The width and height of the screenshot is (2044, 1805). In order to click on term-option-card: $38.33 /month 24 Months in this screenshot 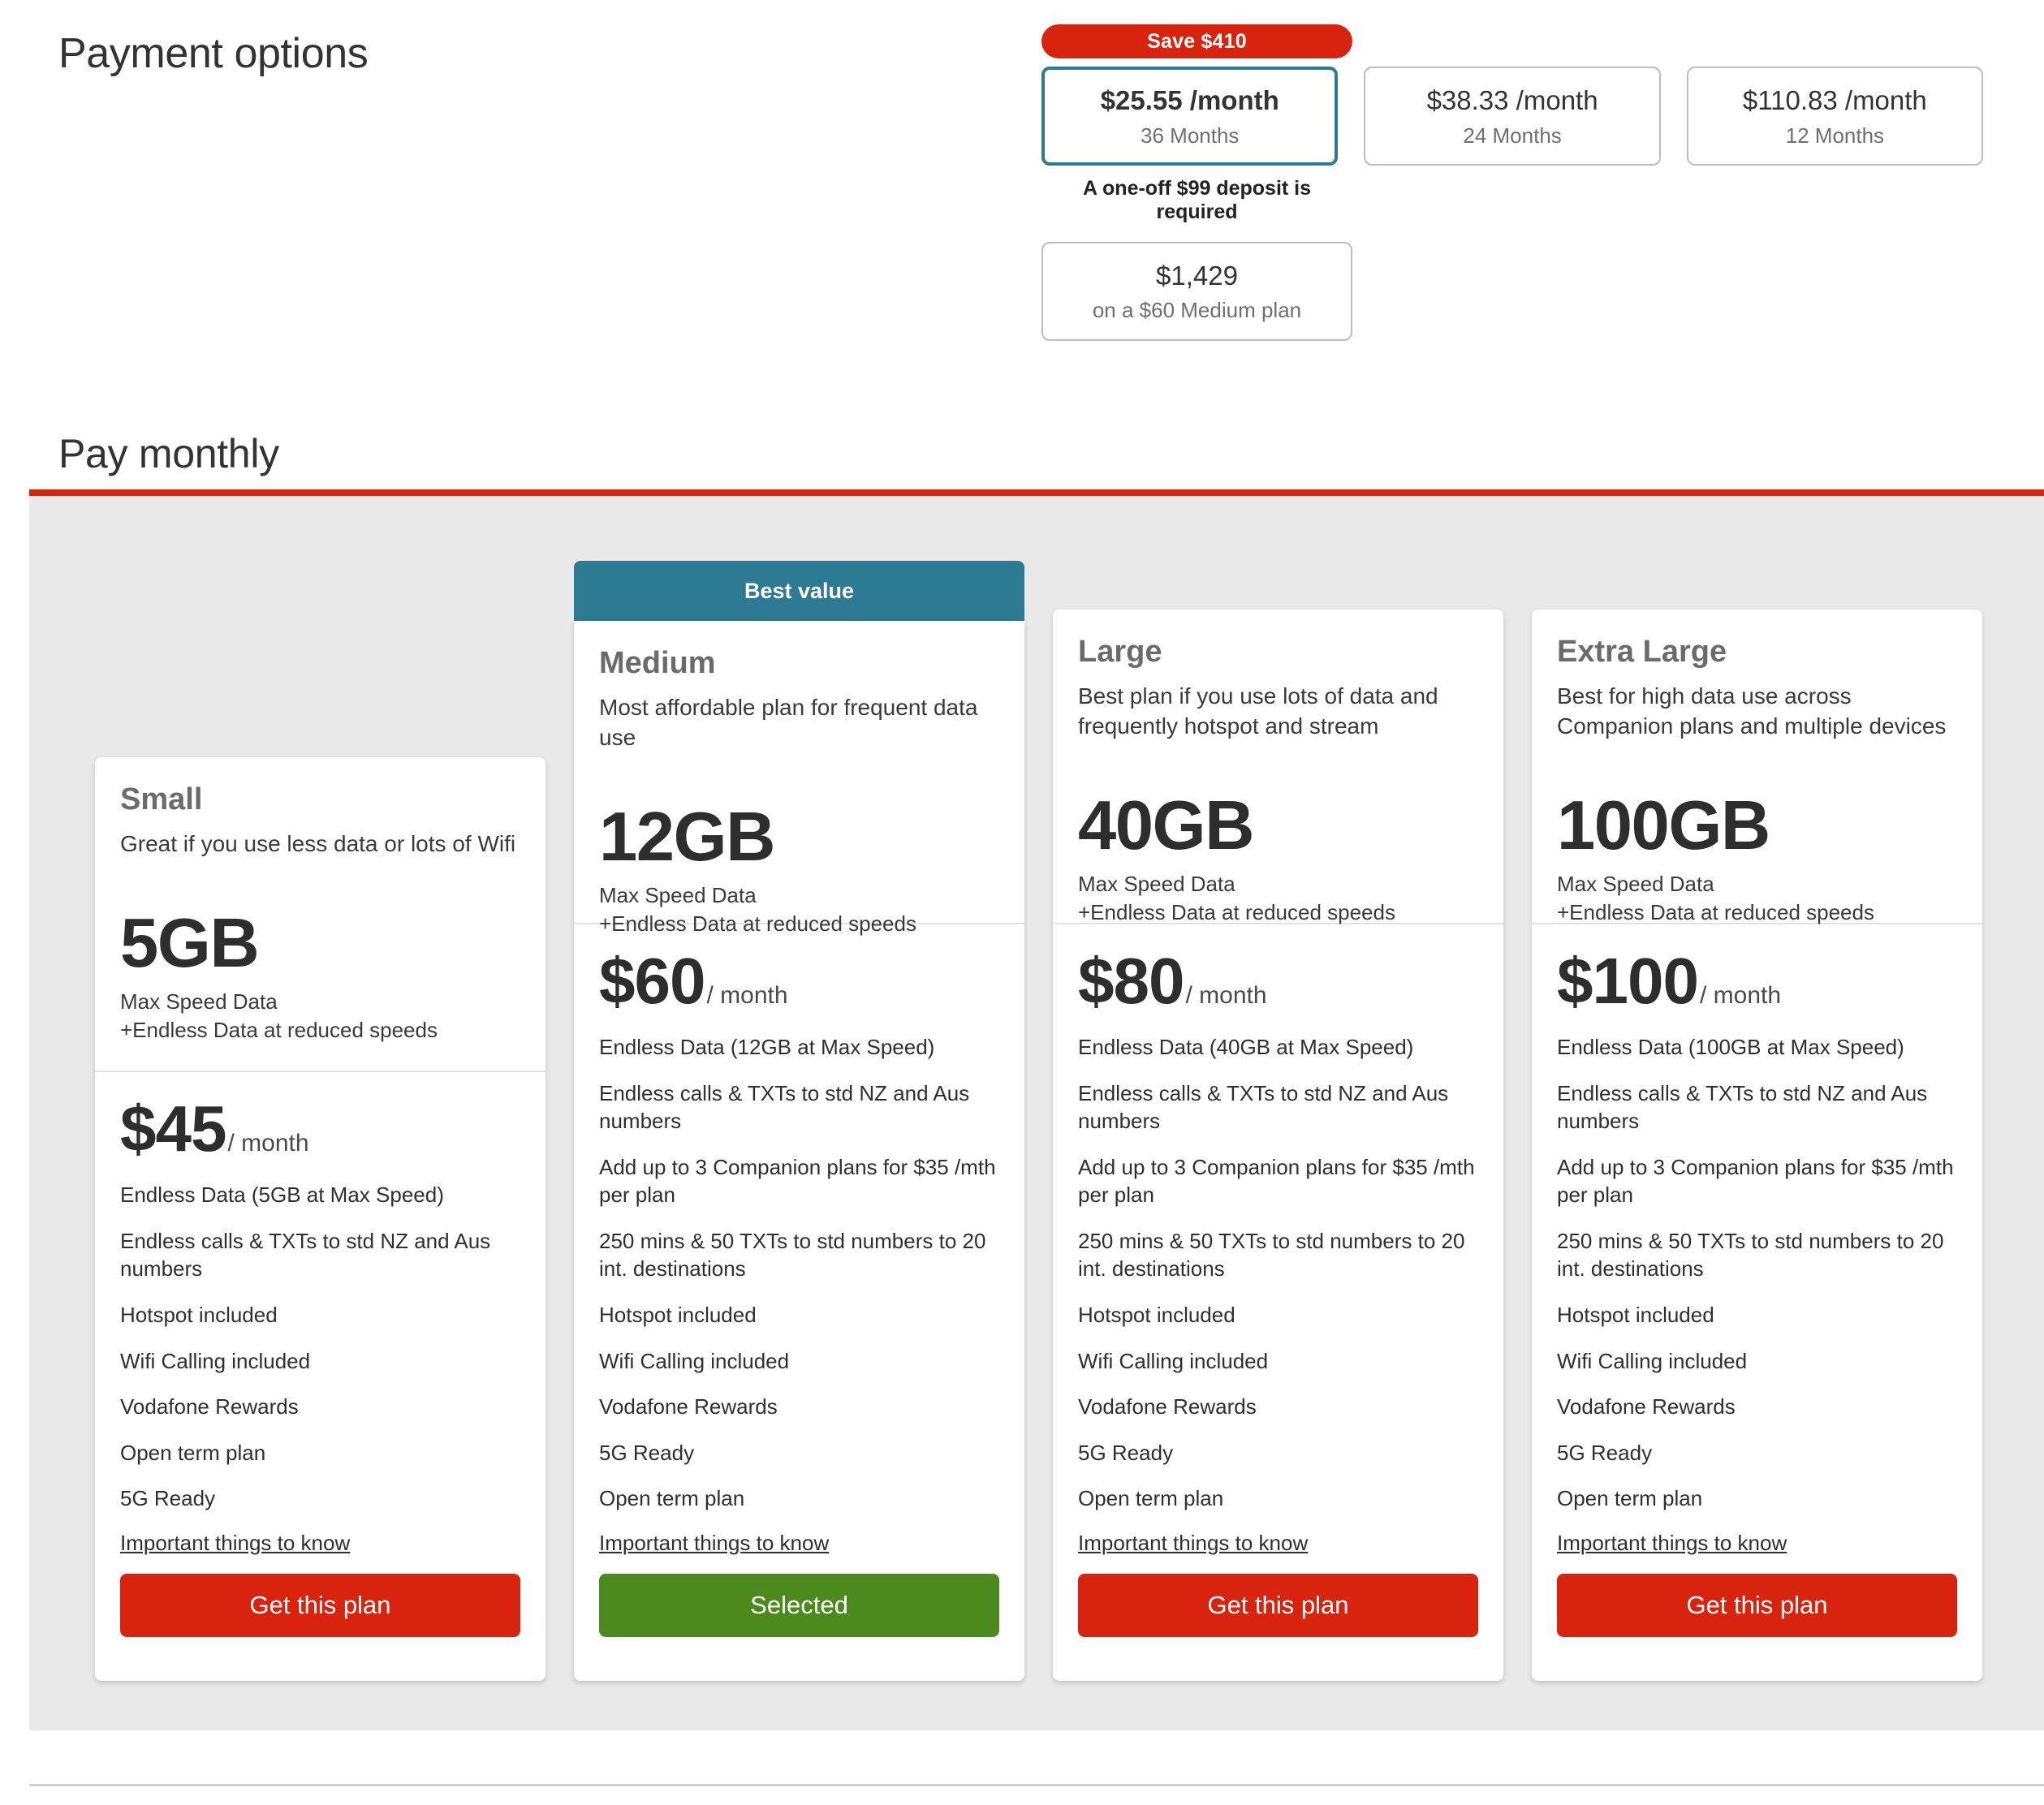, I will do `click(1513, 116)`.